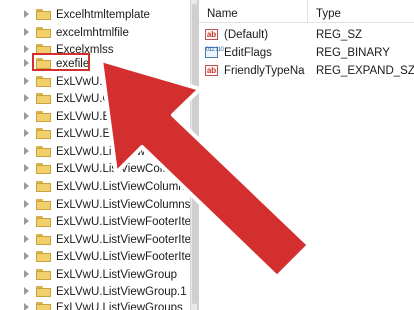  Describe the element at coordinates (246, 35) in the screenshot. I see `value-name: (Default)` at that location.